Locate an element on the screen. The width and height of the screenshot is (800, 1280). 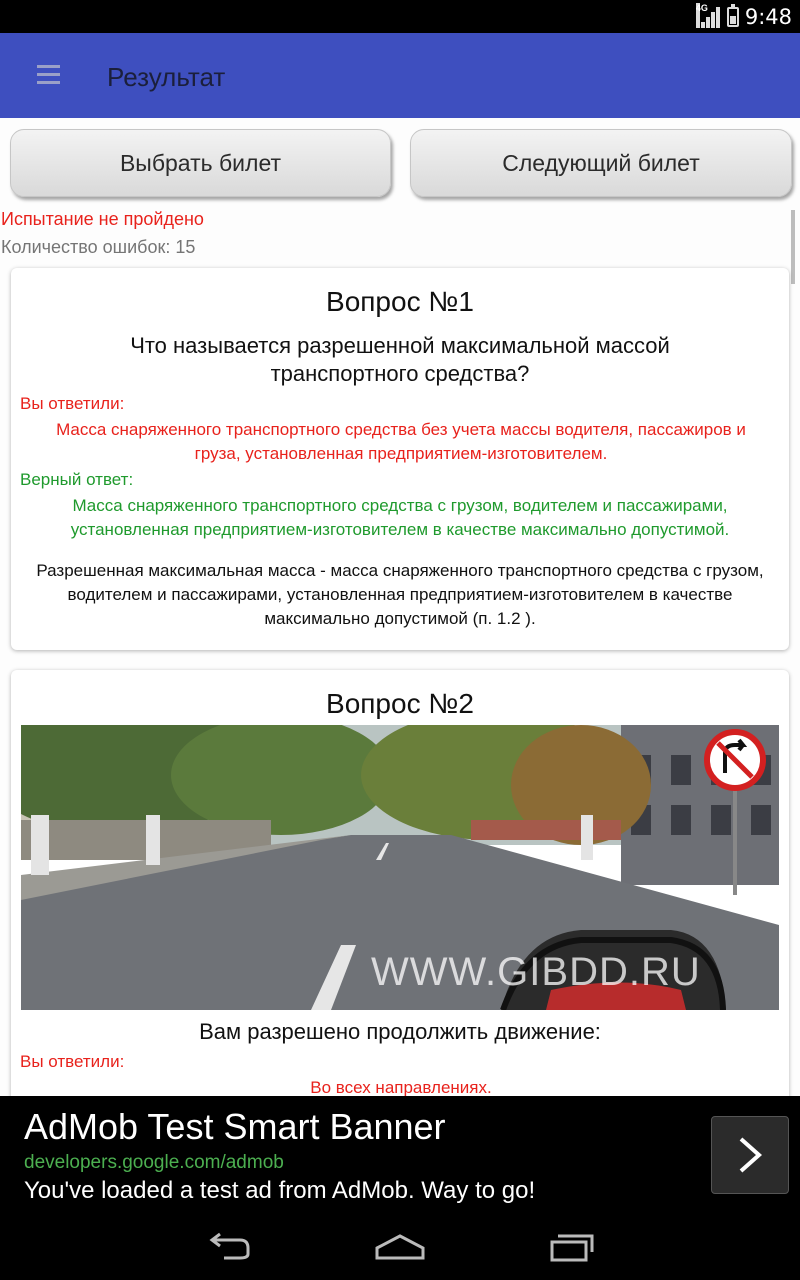
question-title: Вопрос №1 is located at coordinates (400, 301).